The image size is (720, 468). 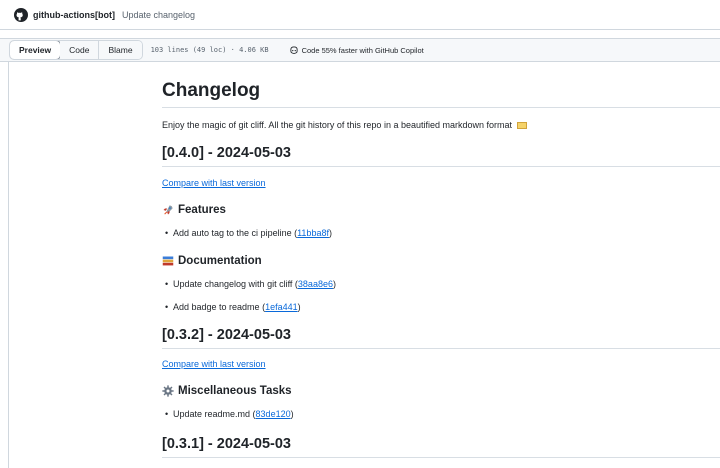 I want to click on section-heading-0-4-0: [0.4.0] - 2024-05-03, so click(x=441, y=156).